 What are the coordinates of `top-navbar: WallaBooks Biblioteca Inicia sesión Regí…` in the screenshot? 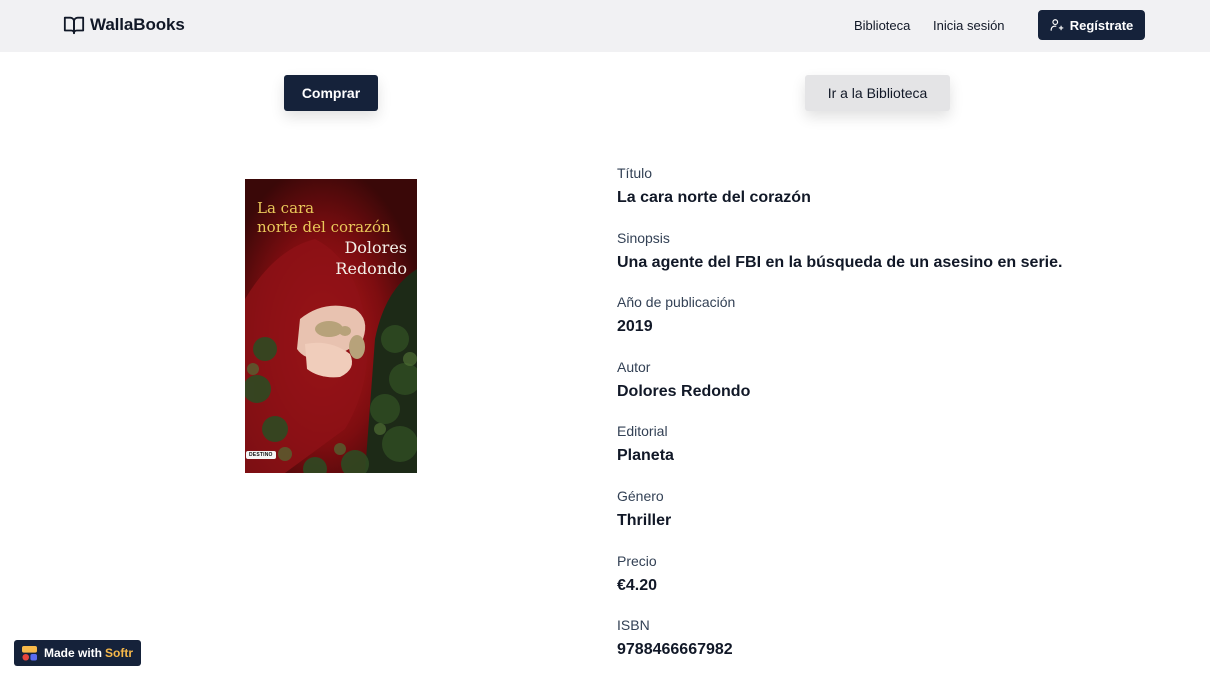 It's located at (605, 26).